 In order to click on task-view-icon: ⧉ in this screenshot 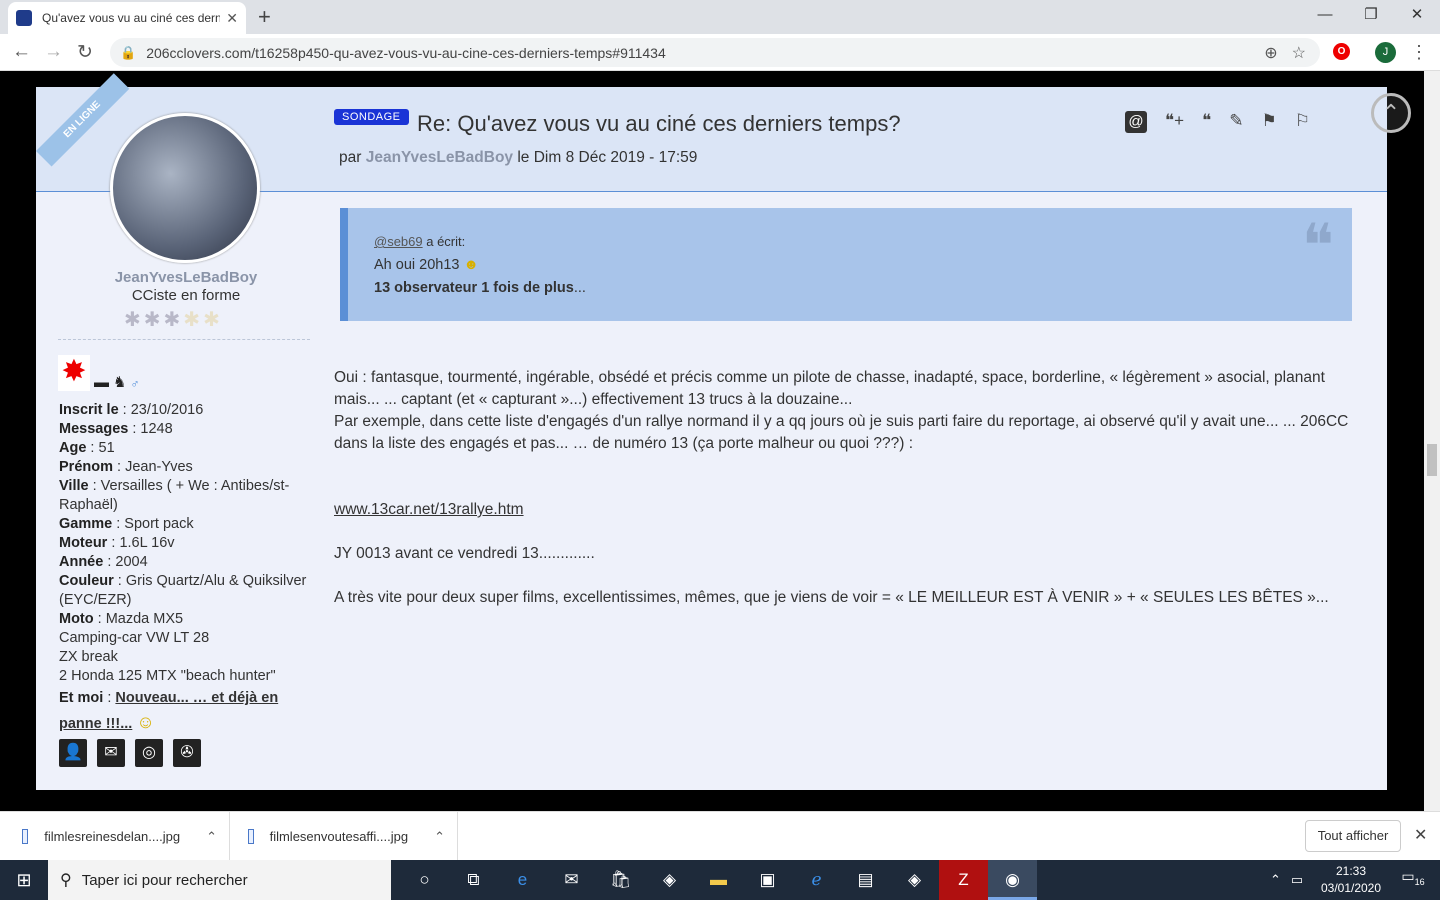, I will do `click(473, 880)`.